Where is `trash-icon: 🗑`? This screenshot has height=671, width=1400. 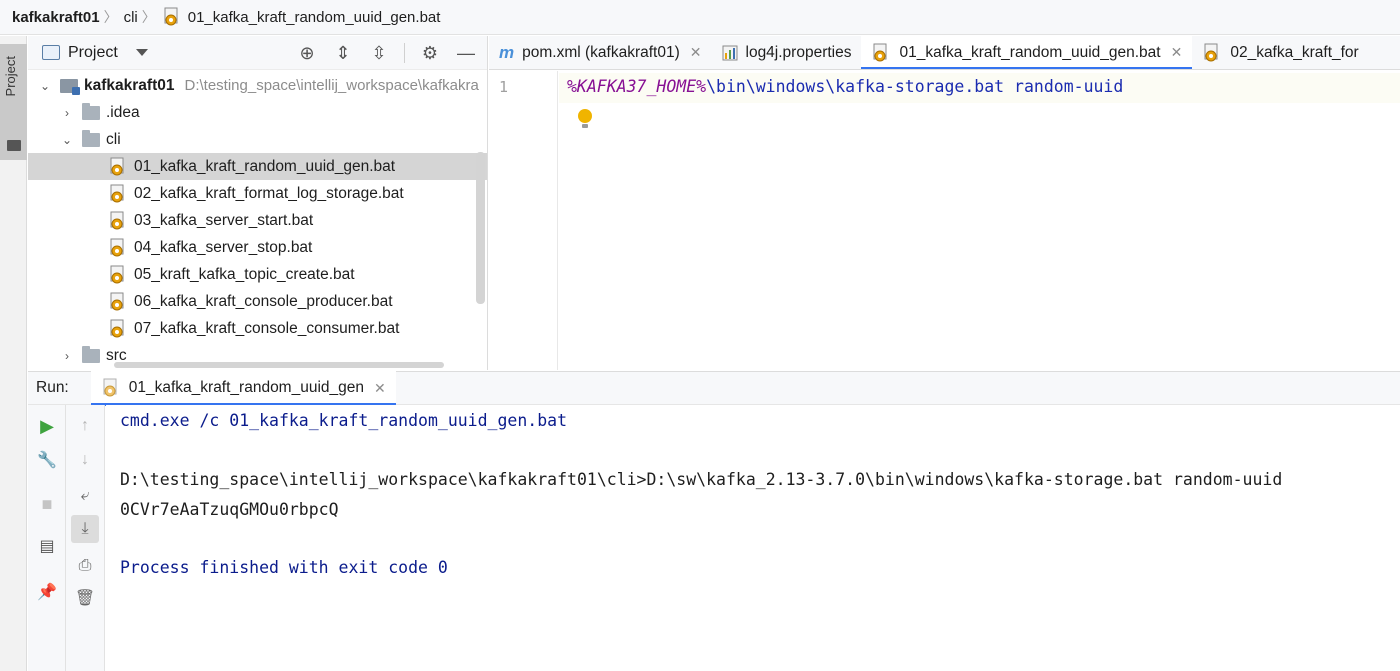
trash-icon: 🗑 is located at coordinates (85, 598).